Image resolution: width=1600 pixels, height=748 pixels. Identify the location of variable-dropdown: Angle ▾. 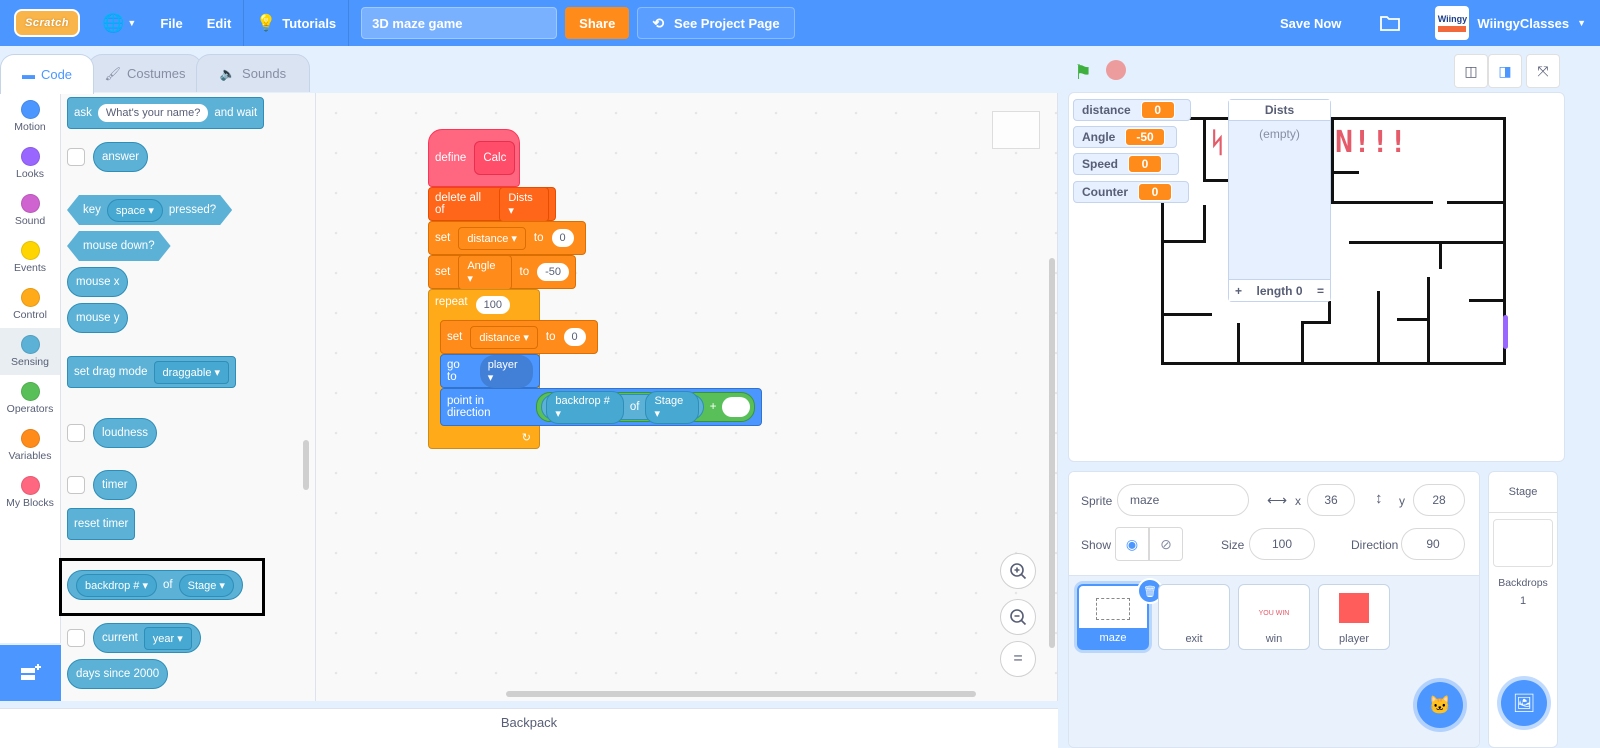
(485, 272).